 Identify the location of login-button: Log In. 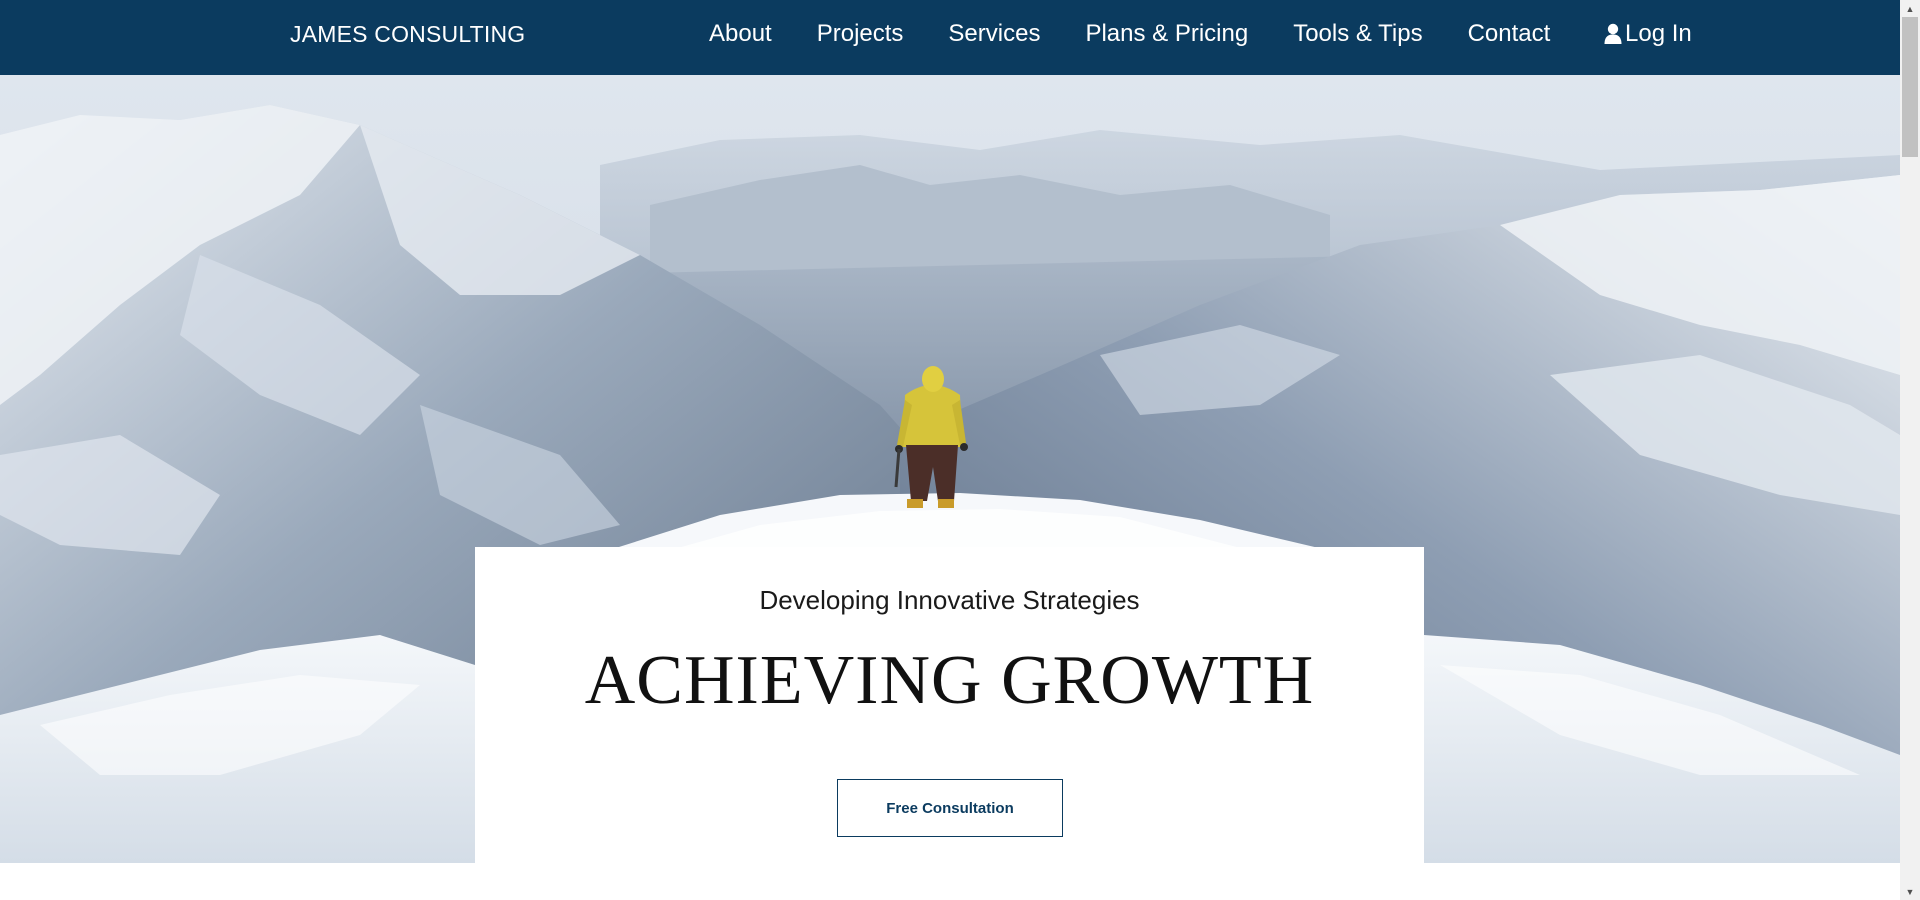
(1648, 34).